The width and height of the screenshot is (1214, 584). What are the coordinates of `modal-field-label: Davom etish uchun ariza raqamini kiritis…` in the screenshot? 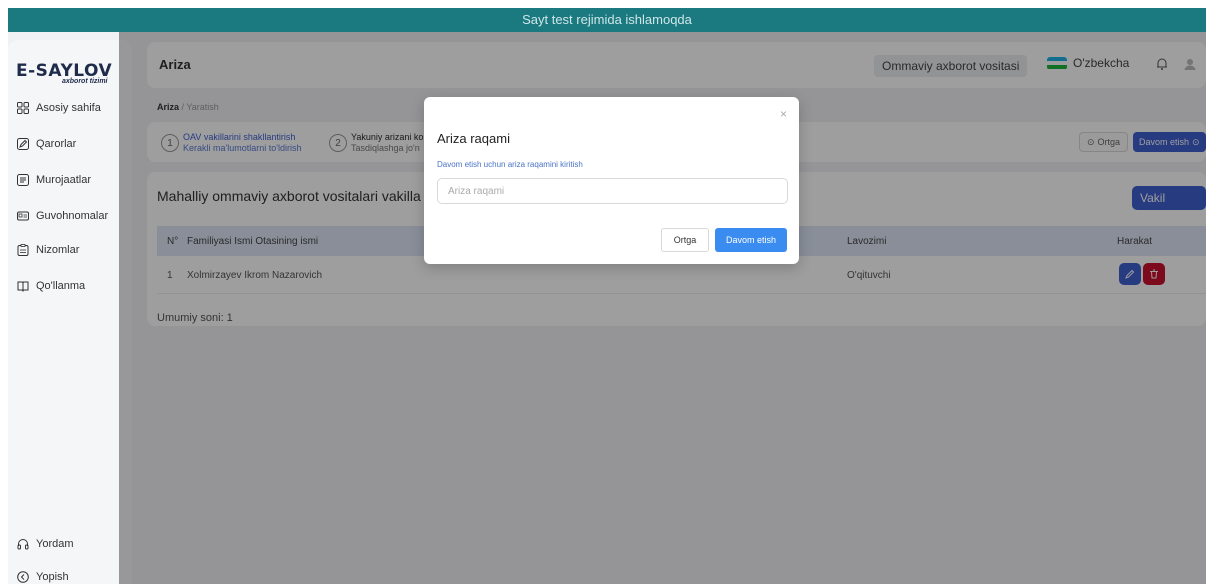 It's located at (510, 164).